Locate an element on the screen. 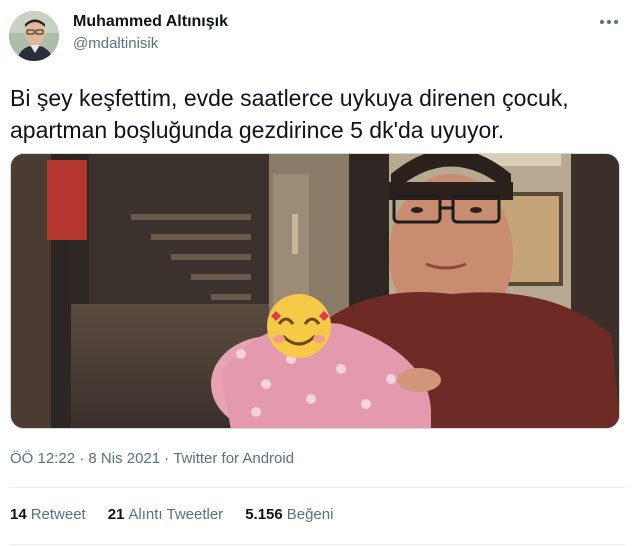 This screenshot has height=546, width=635. likes-stat: 5.156 Beğeni is located at coordinates (289, 514).